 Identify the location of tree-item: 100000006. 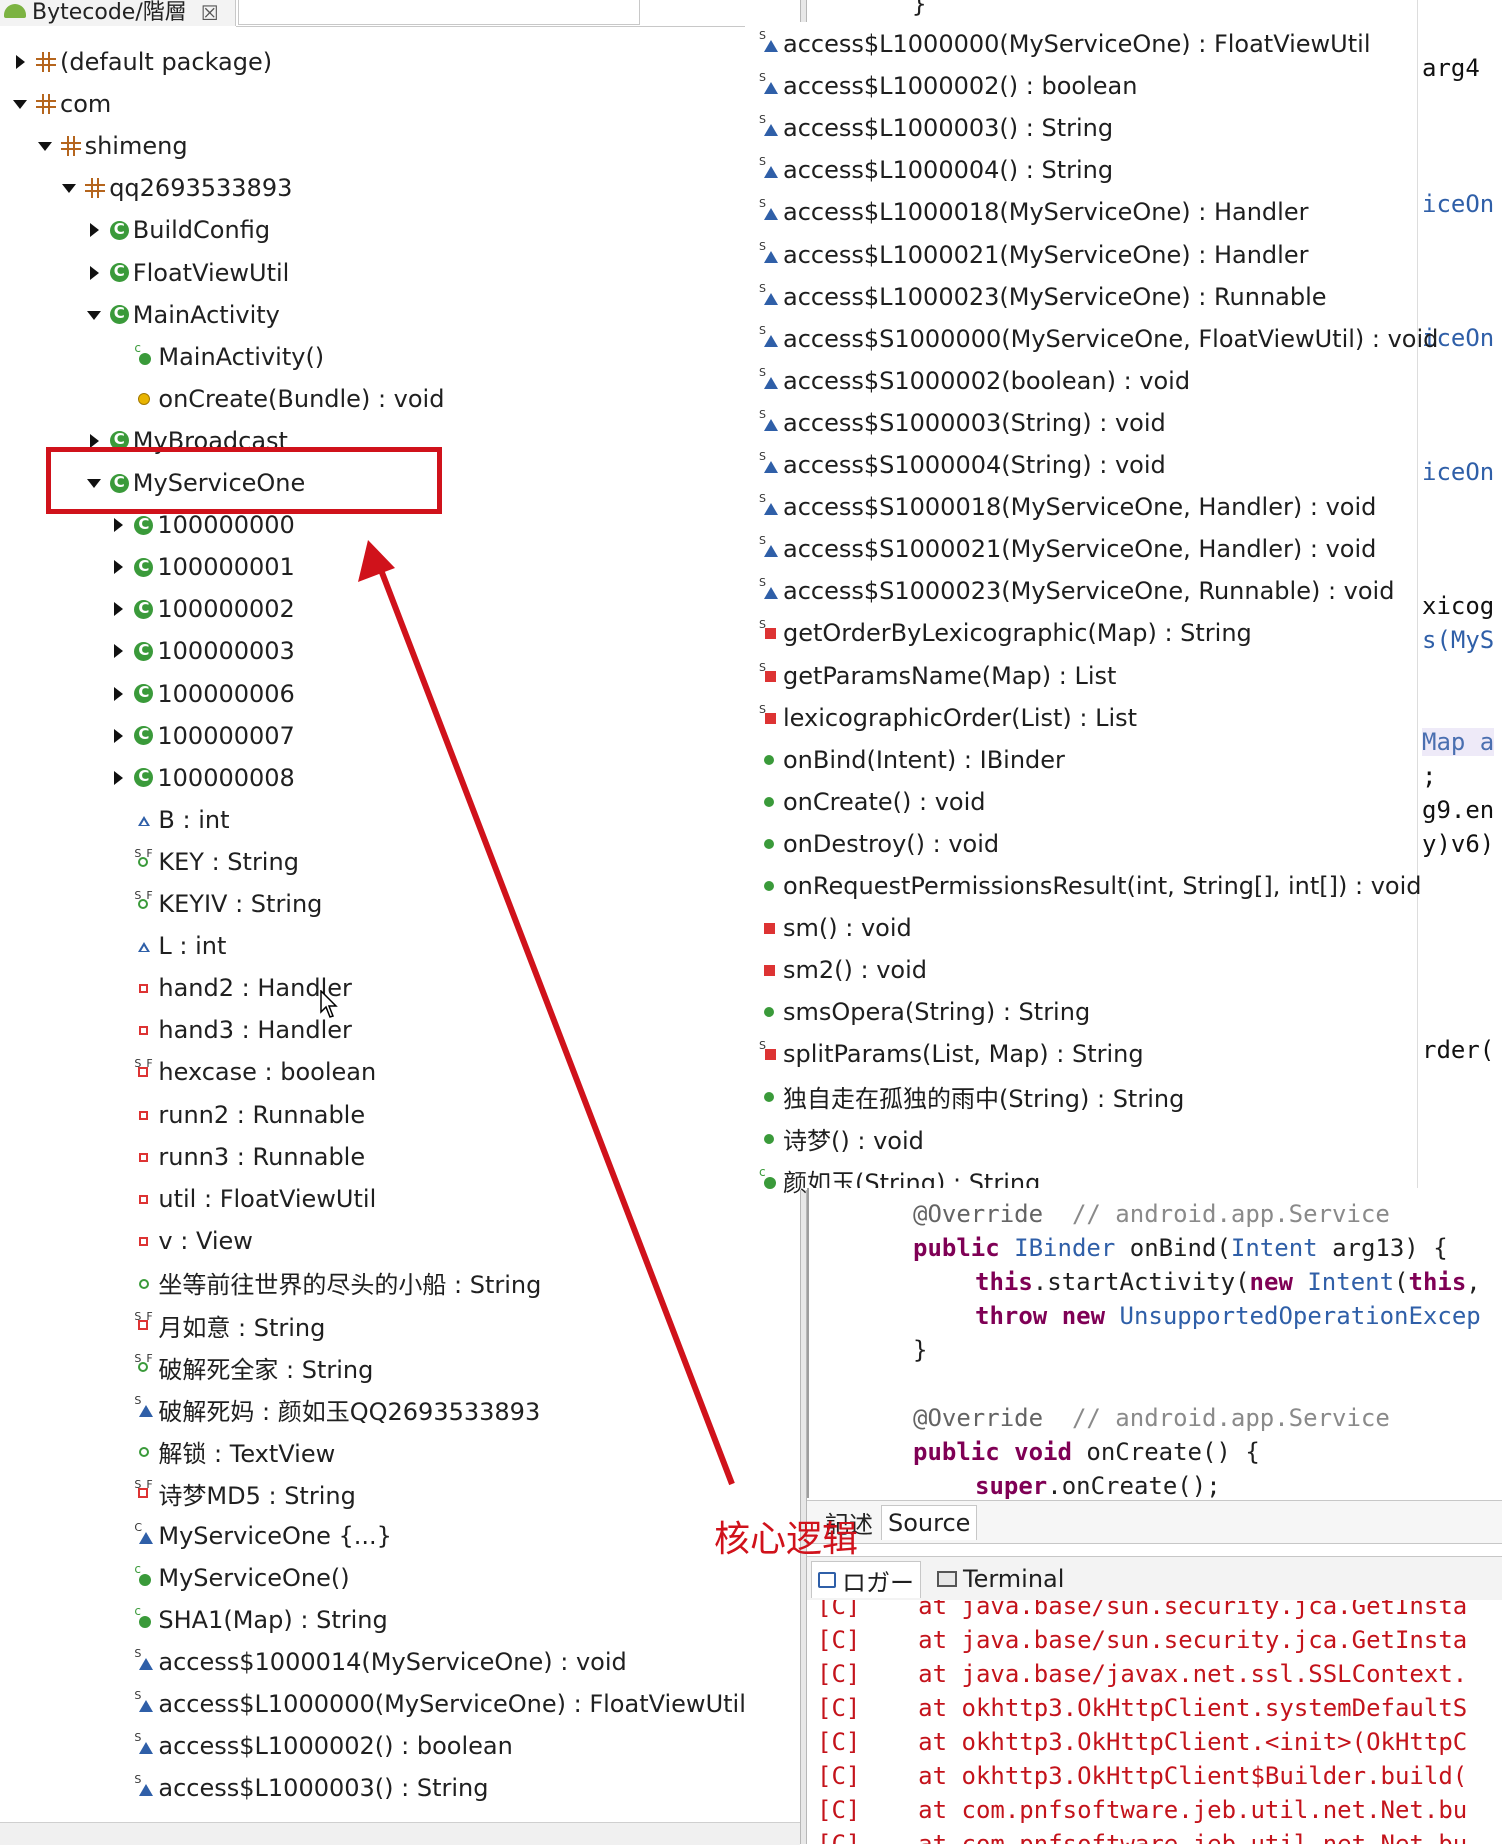
(202, 694).